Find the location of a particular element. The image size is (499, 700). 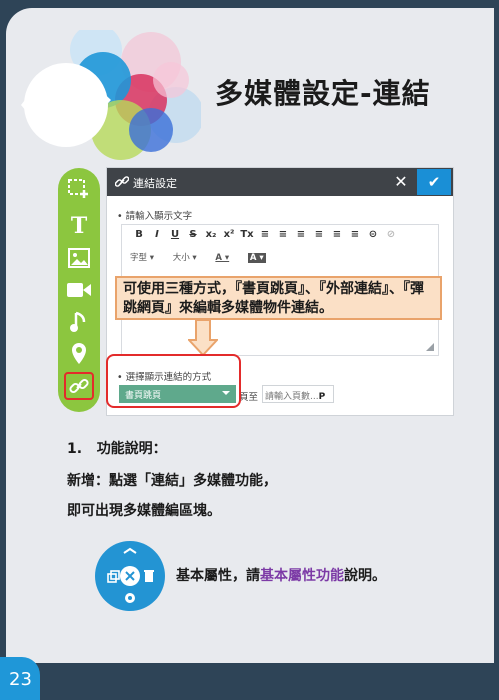

ordered-list-button: ≡ is located at coordinates (265, 234).